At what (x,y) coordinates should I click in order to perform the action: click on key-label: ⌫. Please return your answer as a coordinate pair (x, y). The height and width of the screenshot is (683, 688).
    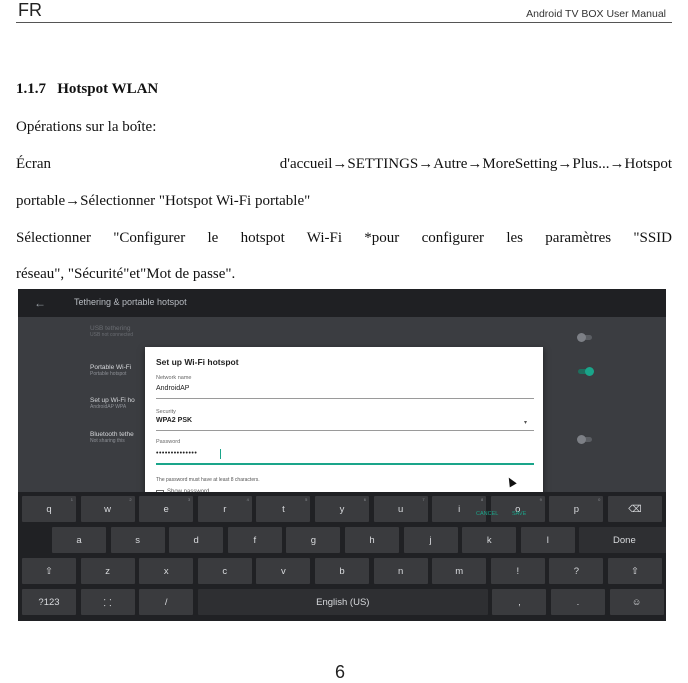
    Looking at the image, I should click on (635, 509).